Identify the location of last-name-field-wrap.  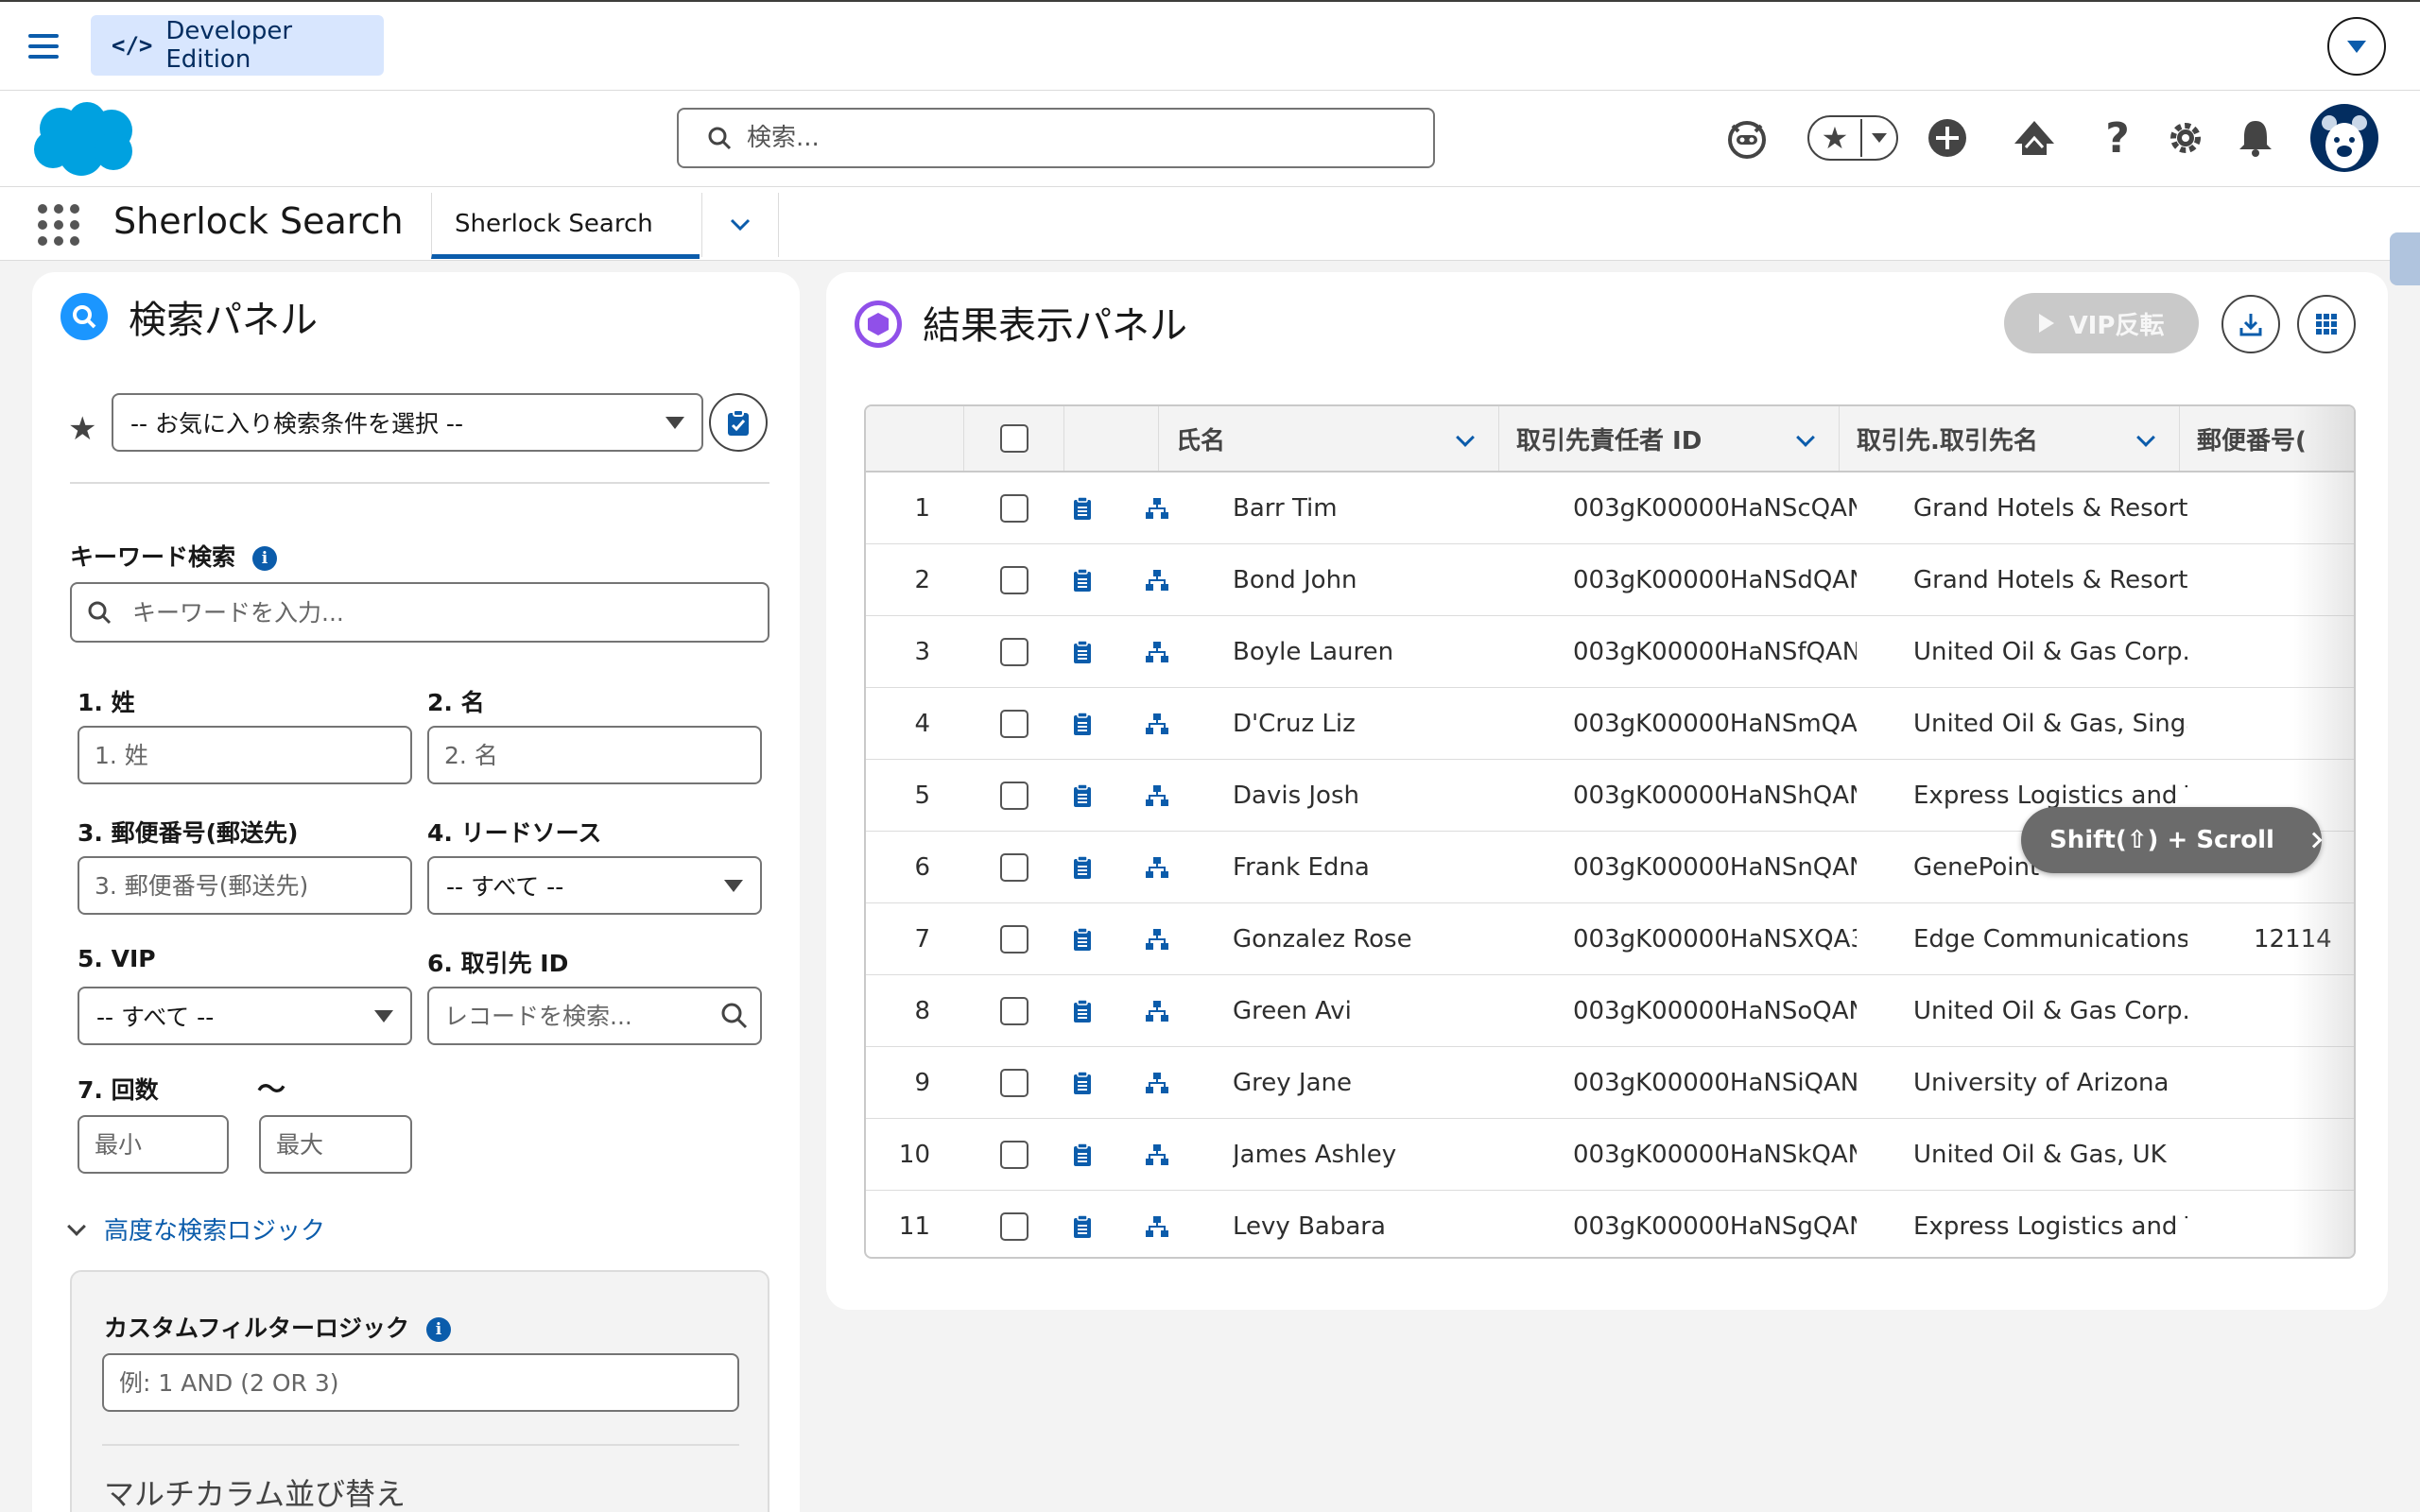
(245, 755).